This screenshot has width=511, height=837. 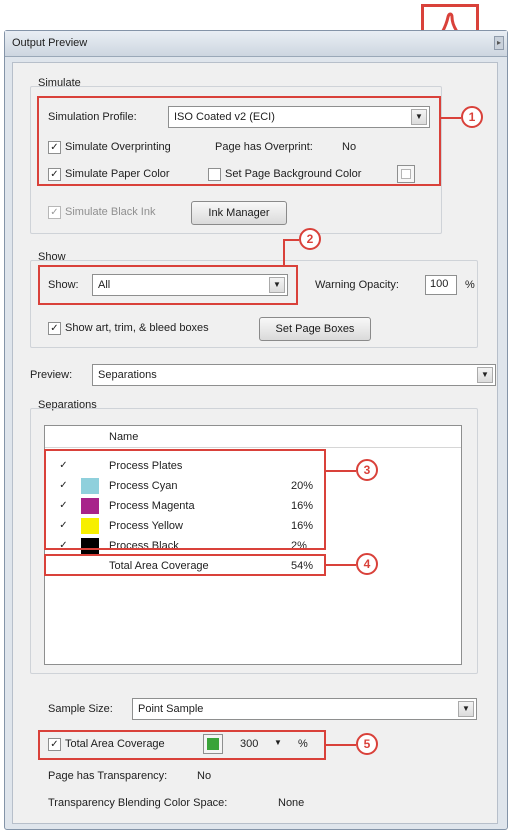 I want to click on column-name-header: Name, so click(x=123, y=437).